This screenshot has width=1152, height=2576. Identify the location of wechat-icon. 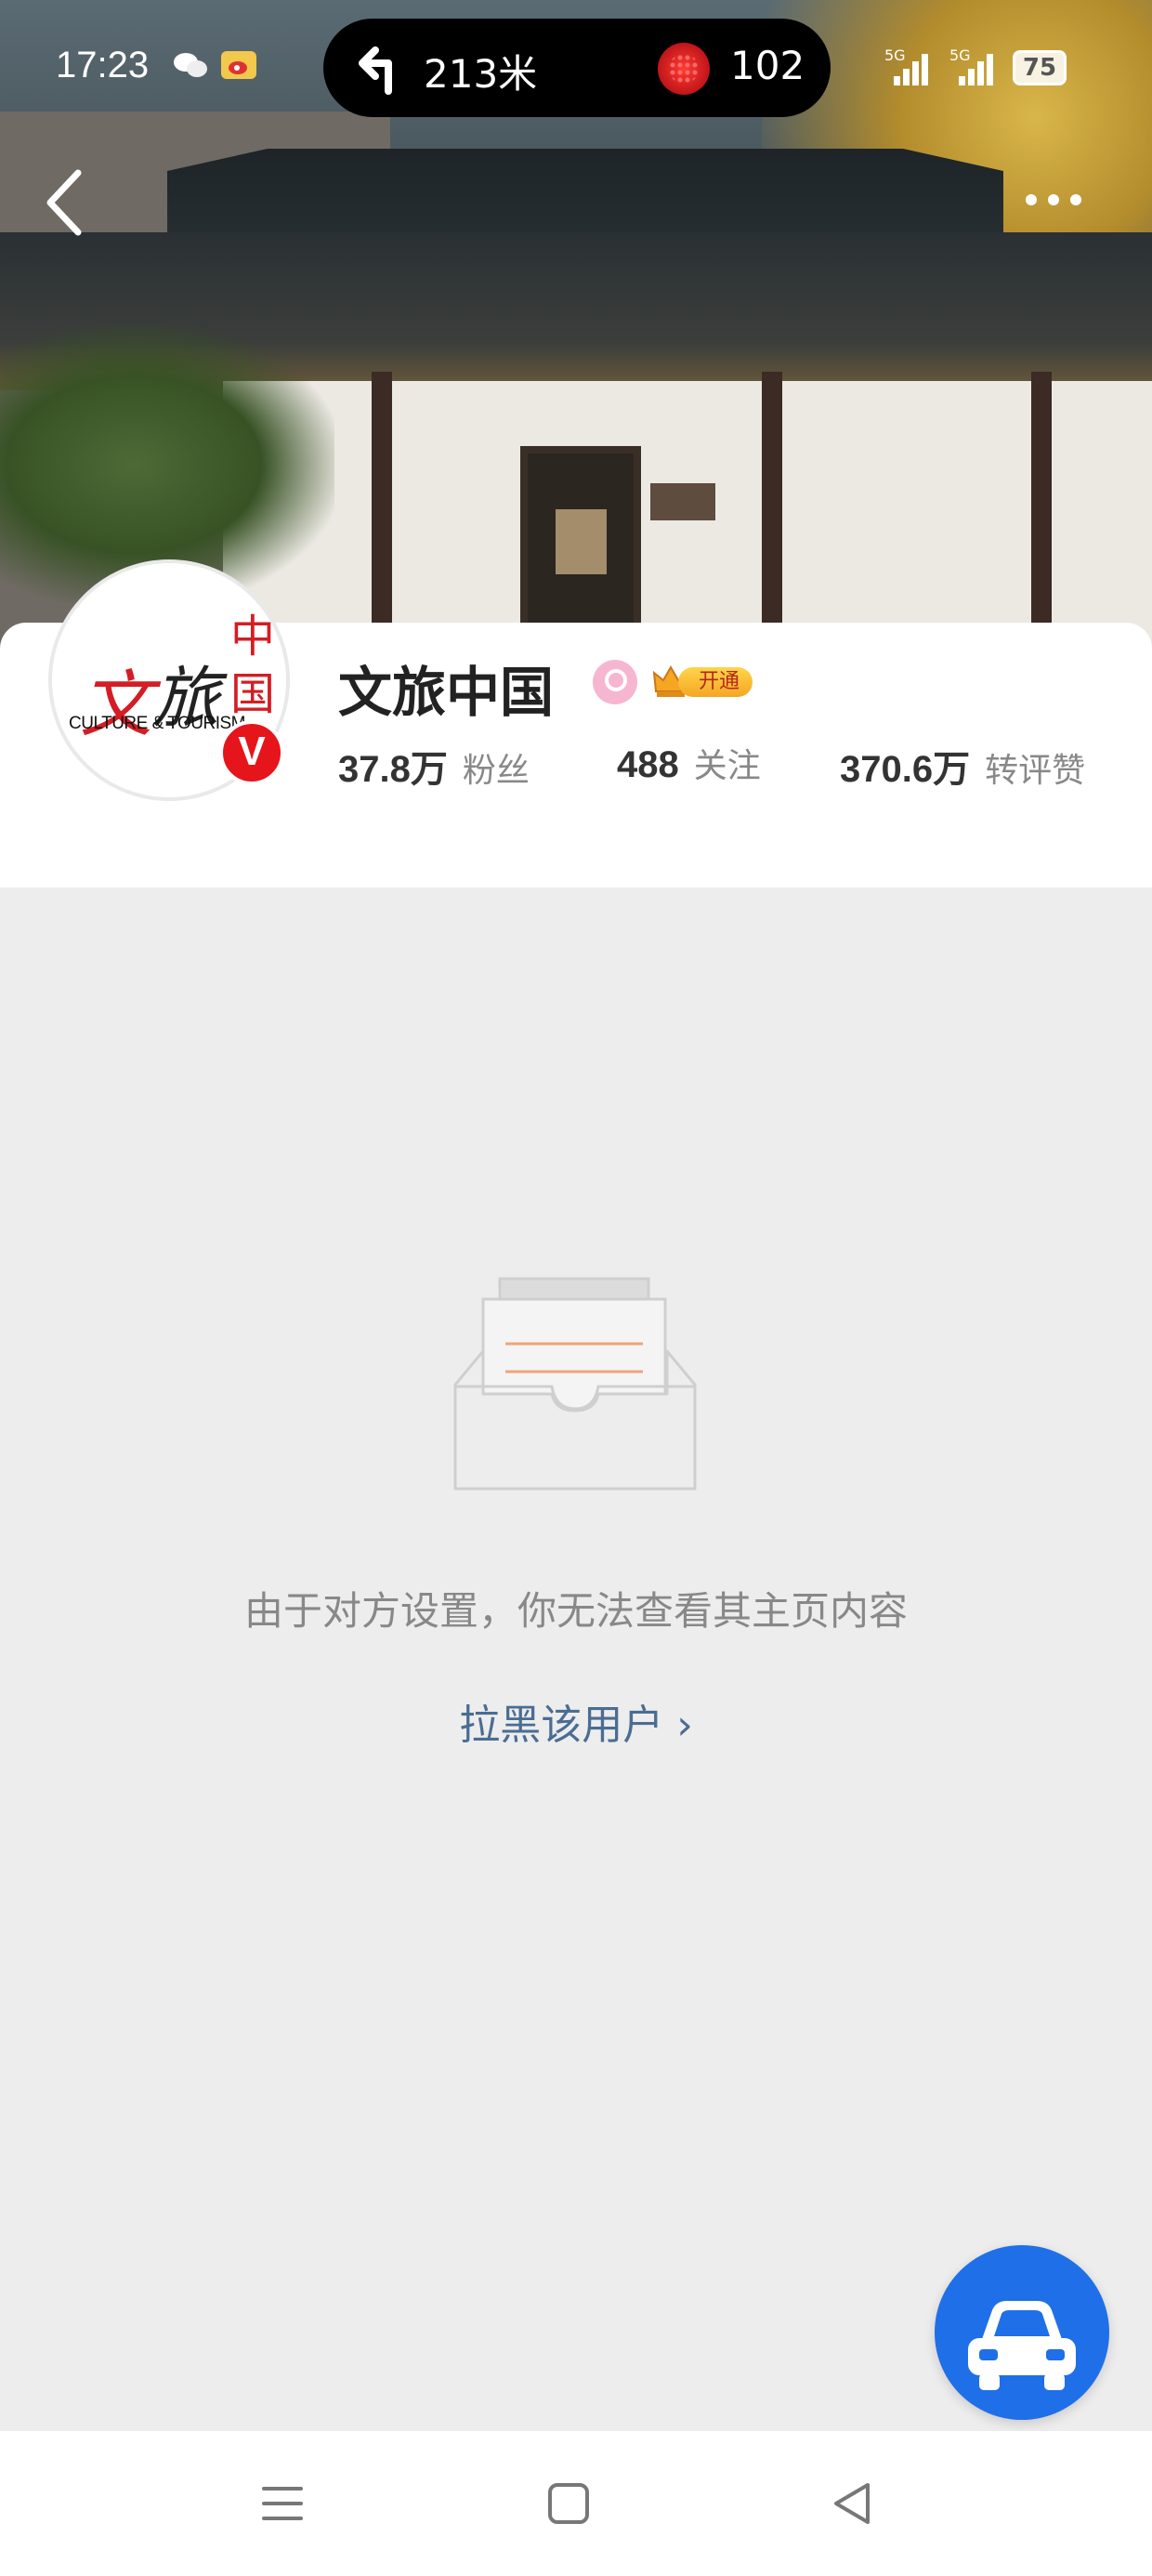
(190, 65).